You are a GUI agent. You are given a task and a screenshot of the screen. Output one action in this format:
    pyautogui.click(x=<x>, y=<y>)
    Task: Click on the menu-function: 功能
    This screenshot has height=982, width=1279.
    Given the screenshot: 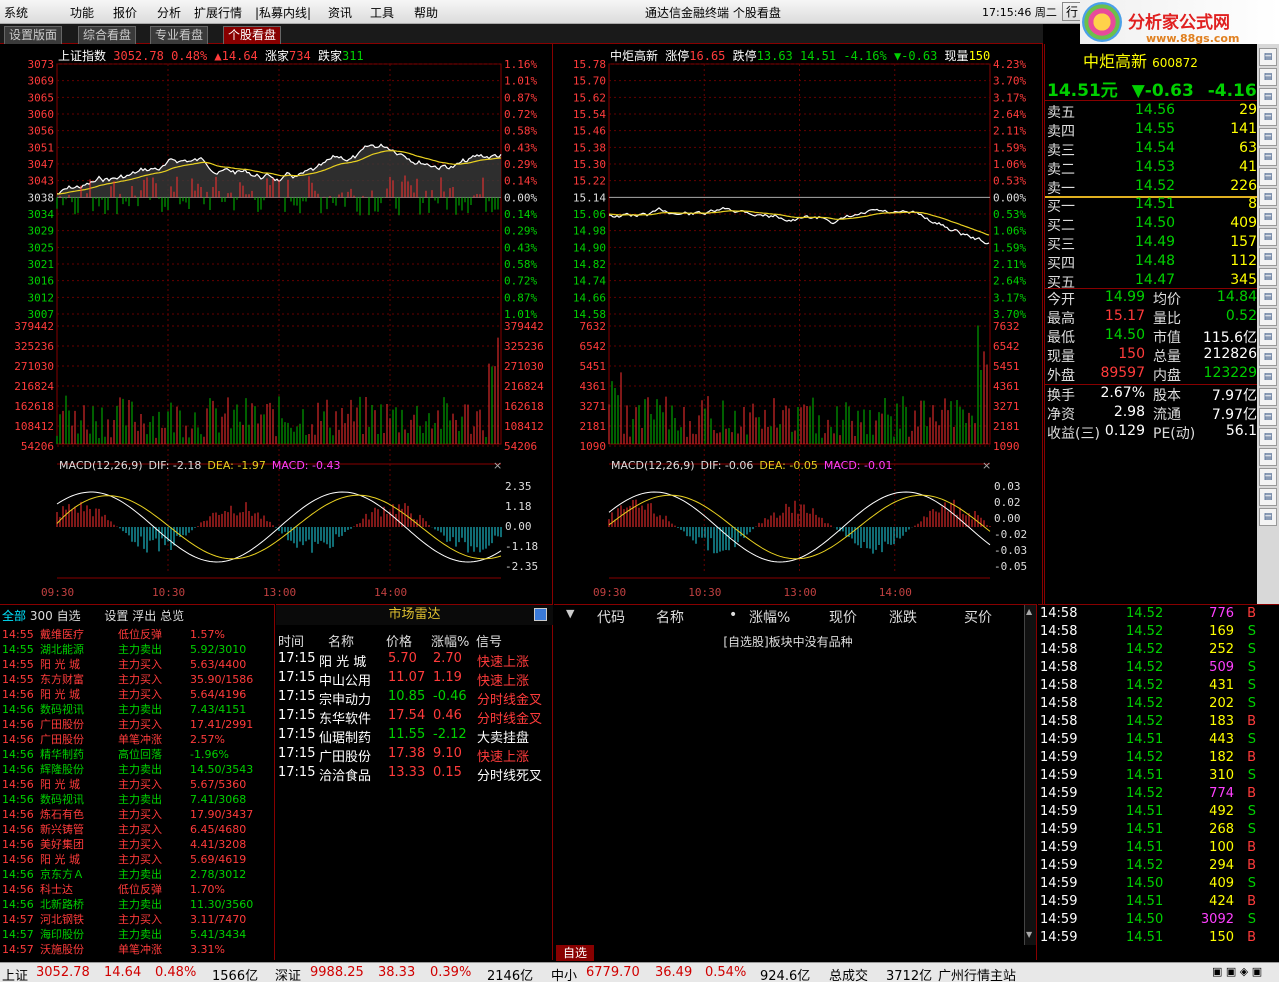 What is the action you would take?
    pyautogui.click(x=82, y=12)
    